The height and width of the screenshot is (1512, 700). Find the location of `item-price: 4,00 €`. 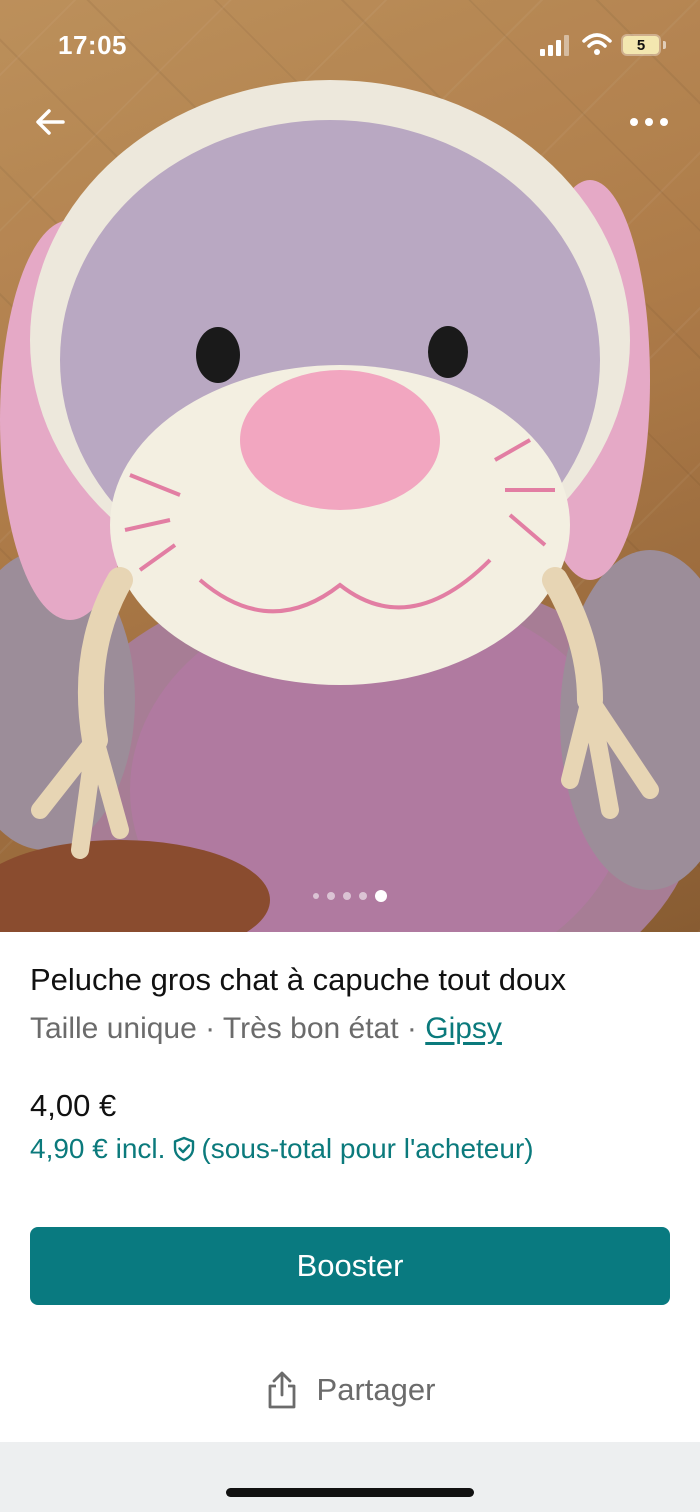

item-price: 4,00 € is located at coordinates (73, 1105).